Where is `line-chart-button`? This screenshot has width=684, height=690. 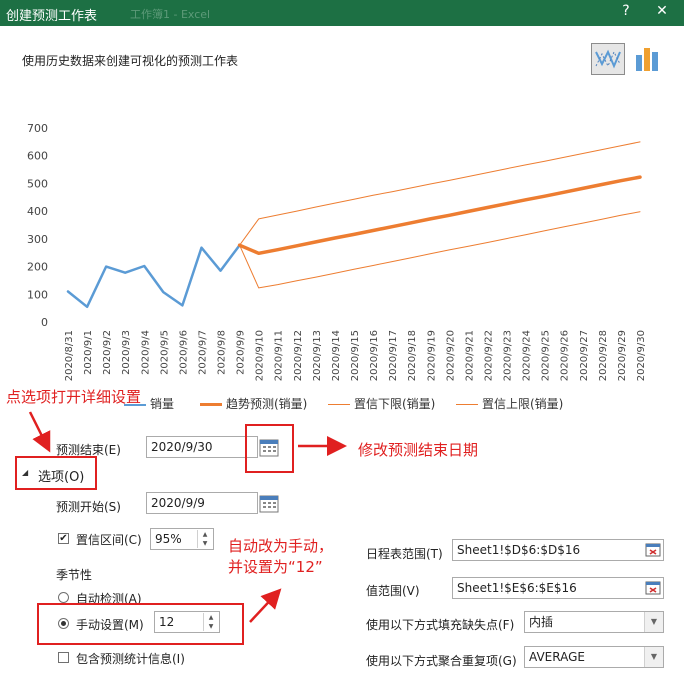
line-chart-button is located at coordinates (608, 59).